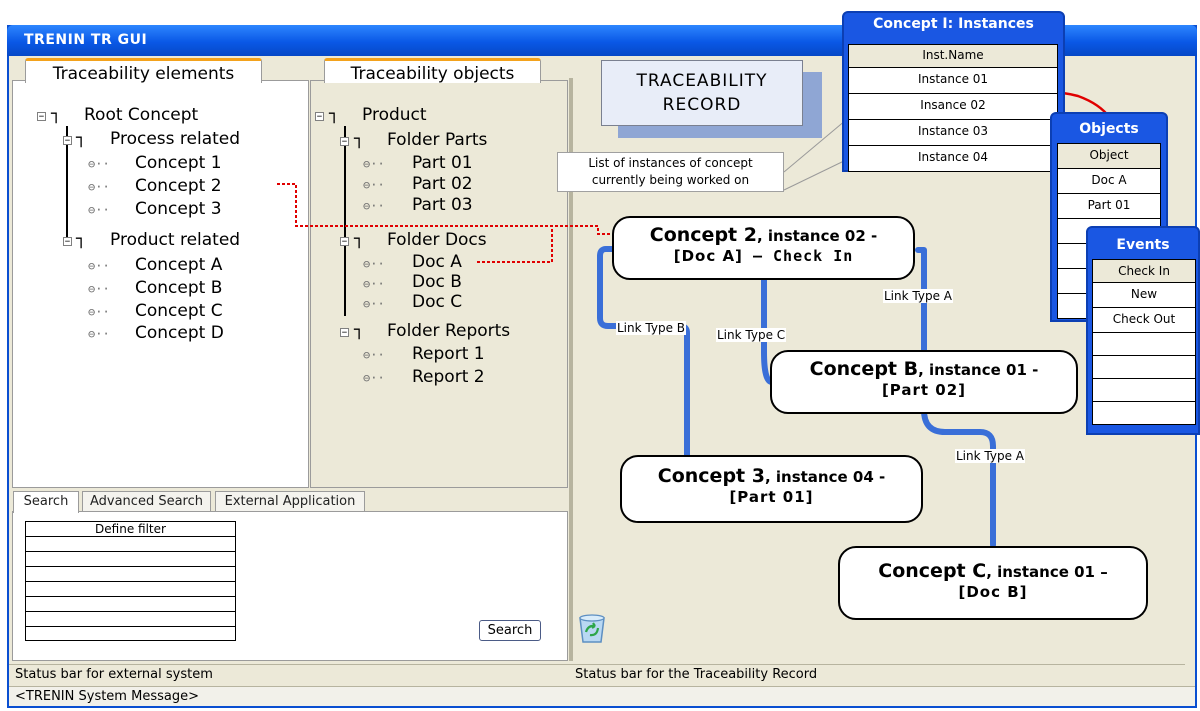 The image size is (1200, 711). What do you see at coordinates (953, 24) in the screenshot?
I see `instances-window-title: Concept I: Instances` at bounding box center [953, 24].